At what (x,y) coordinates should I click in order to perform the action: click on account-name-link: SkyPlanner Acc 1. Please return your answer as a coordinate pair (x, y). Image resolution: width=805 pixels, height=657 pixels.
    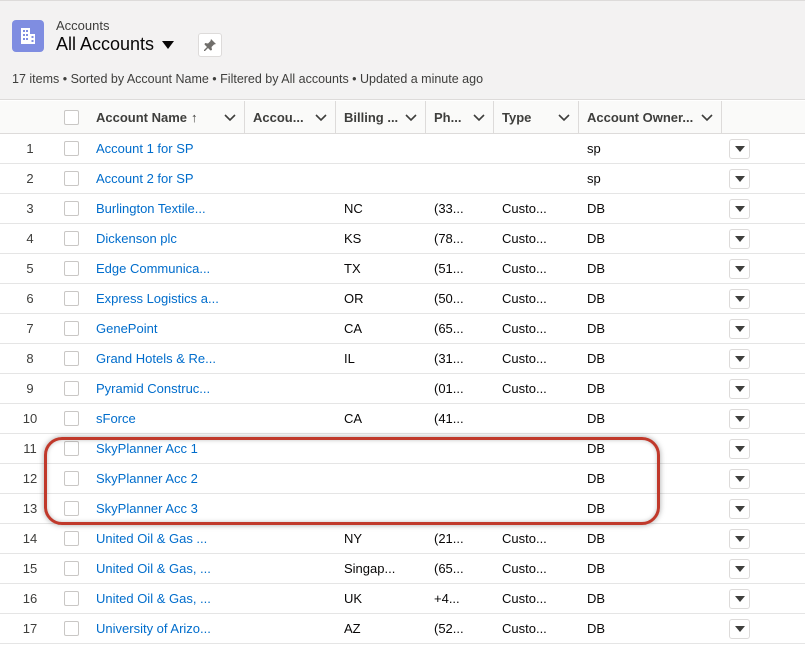
    Looking at the image, I should click on (166, 448).